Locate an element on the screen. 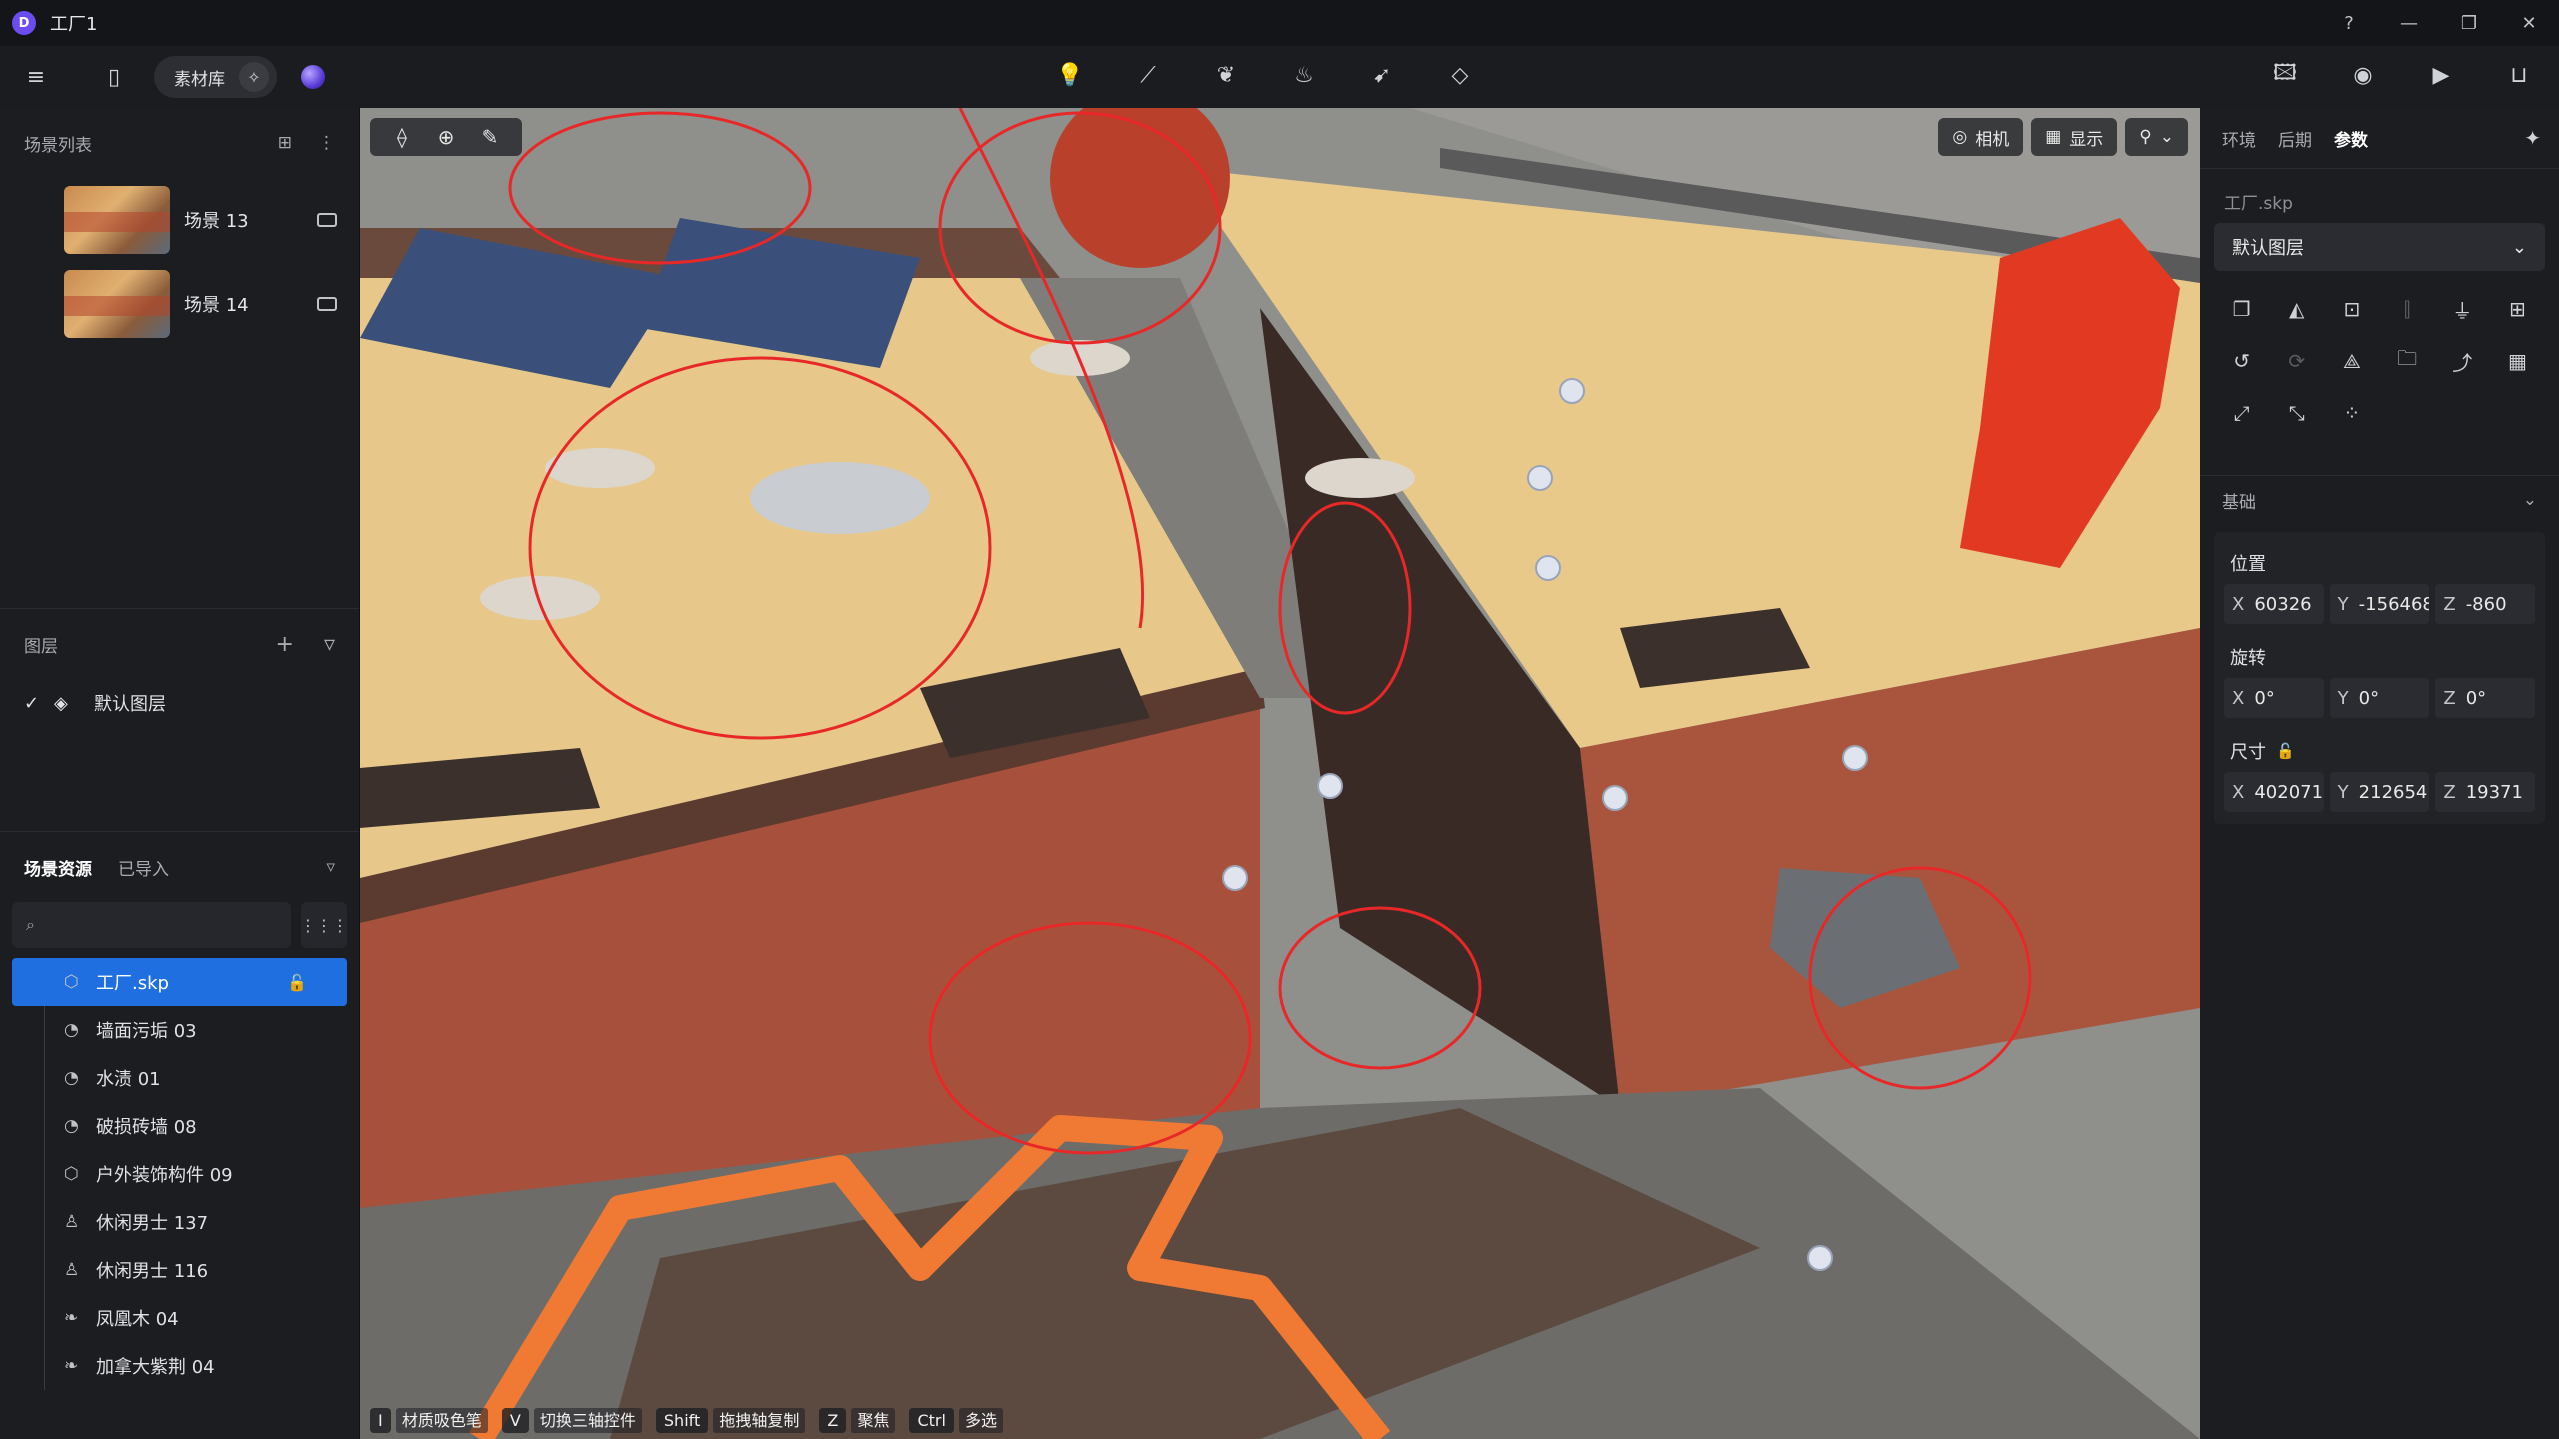  display-button: ▦ 显示 is located at coordinates (2074, 137).